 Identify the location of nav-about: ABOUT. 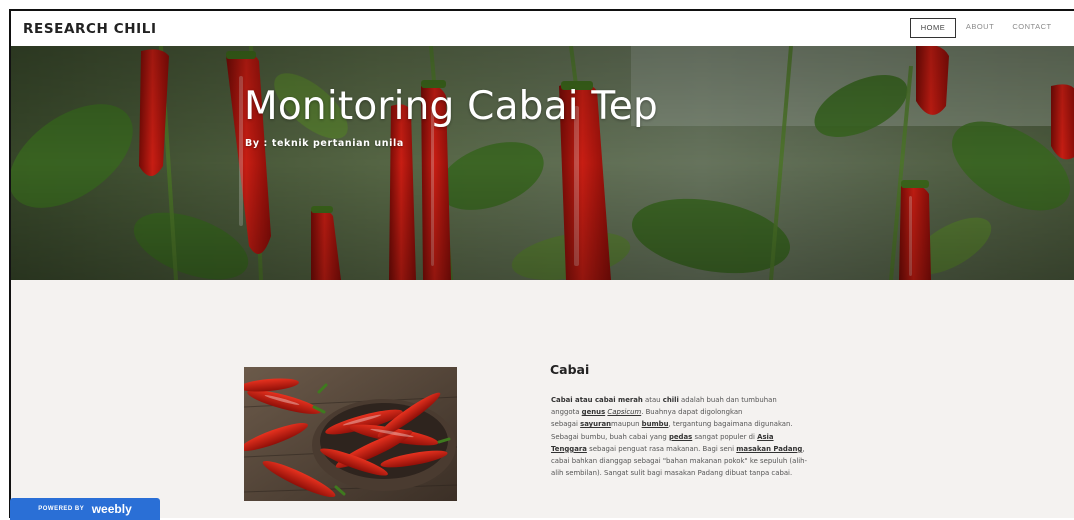
(980, 27).